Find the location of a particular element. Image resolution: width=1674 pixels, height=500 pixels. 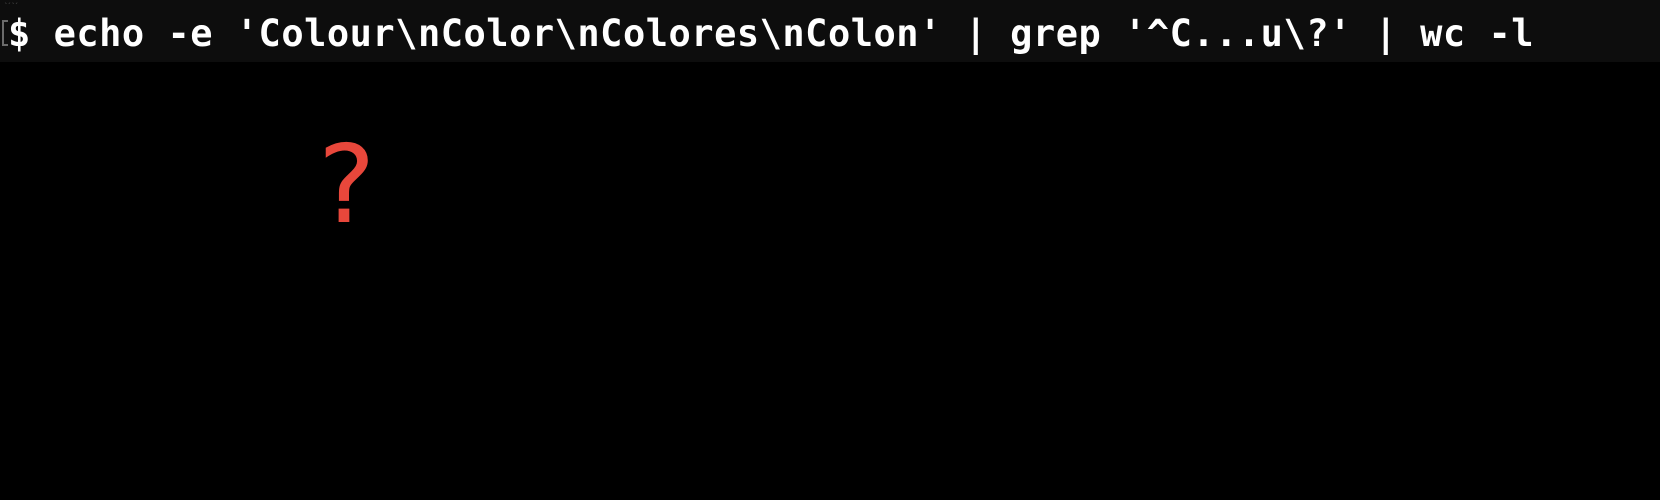

window-edge is located at coordinates (1667, 250).